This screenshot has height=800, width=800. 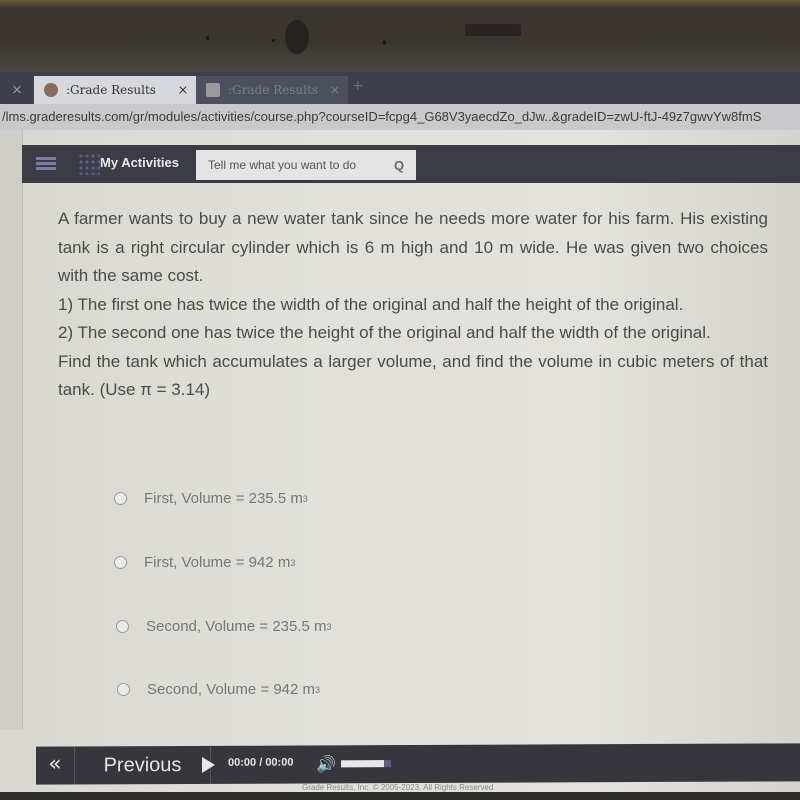 I want to click on volume-icon: 🔊, so click(x=326, y=763).